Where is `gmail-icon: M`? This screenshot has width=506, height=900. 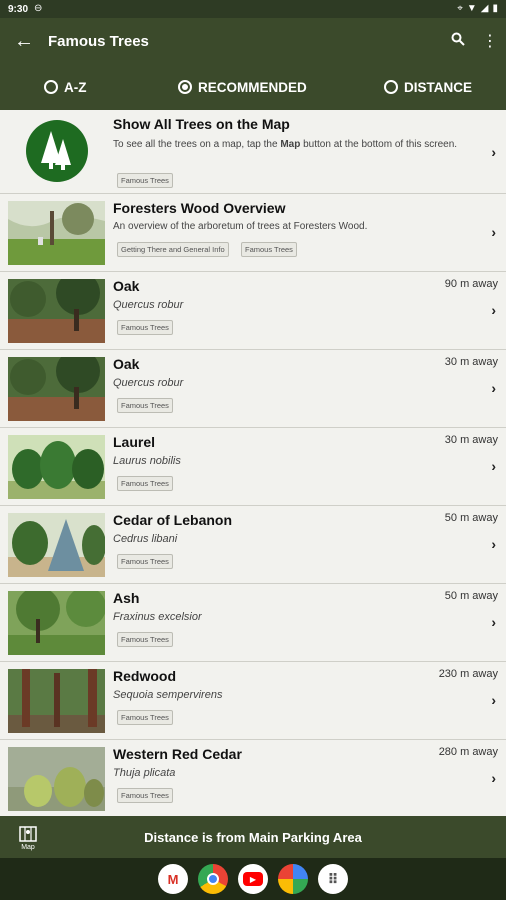 gmail-icon: M is located at coordinates (173, 879).